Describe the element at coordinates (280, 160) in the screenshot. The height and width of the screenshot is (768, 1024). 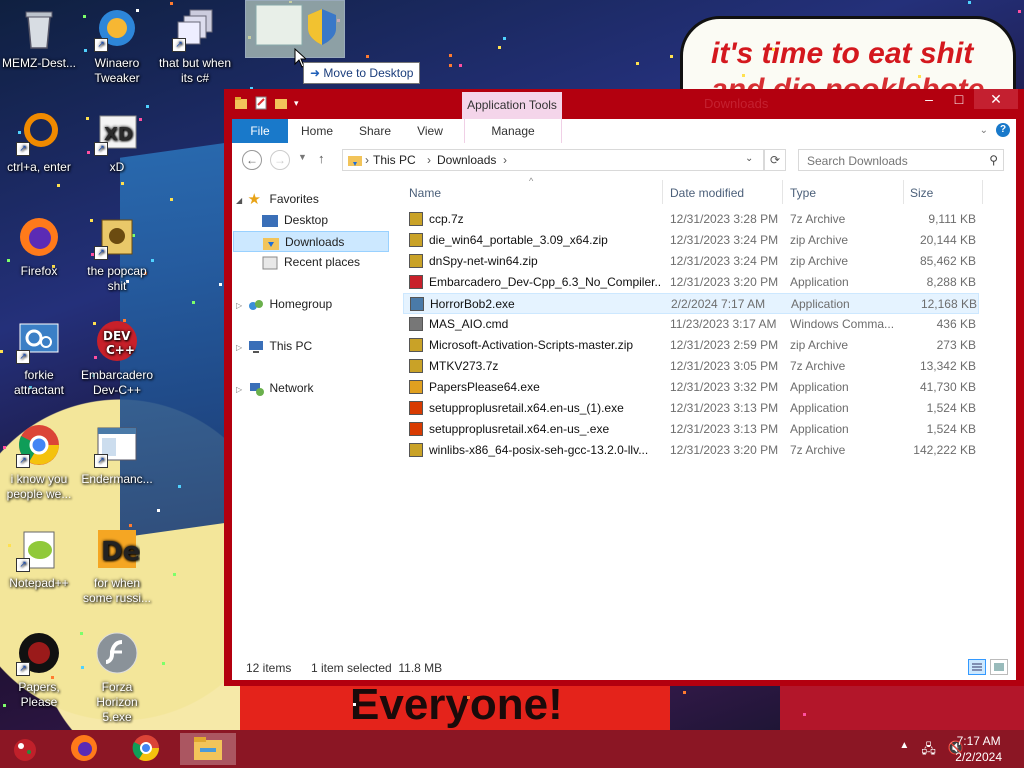
I see `forward-button: →` at that location.